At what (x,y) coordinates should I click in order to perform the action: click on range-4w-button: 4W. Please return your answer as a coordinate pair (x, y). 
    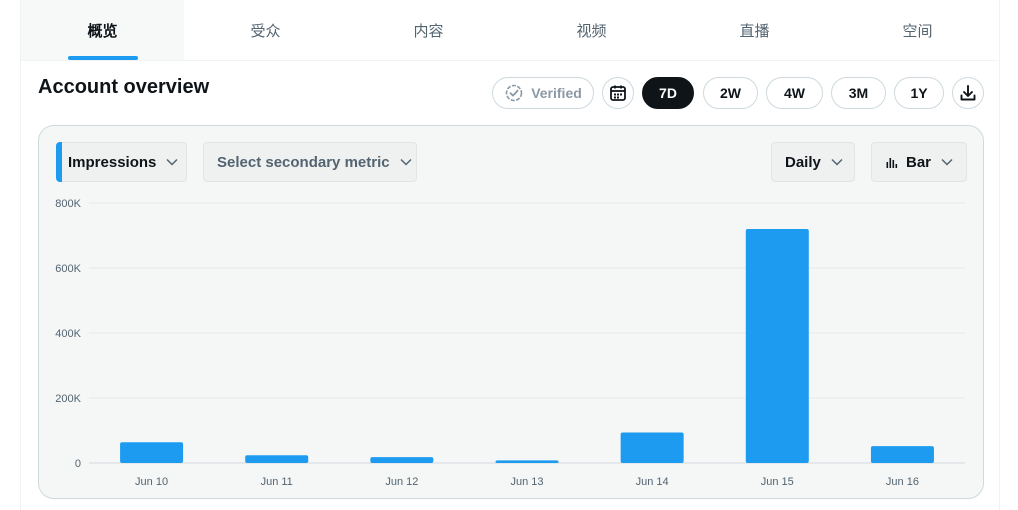
    Looking at the image, I should click on (794, 93).